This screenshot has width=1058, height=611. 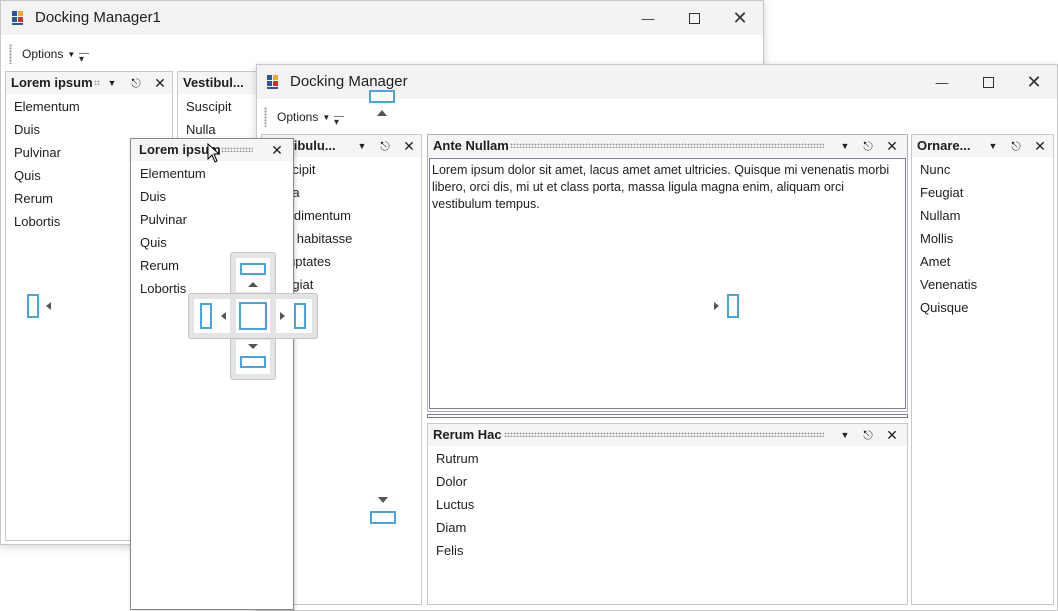 I want to click on item-list: Rutrum Dolor Luctus Diam Felis, so click(x=457, y=504).